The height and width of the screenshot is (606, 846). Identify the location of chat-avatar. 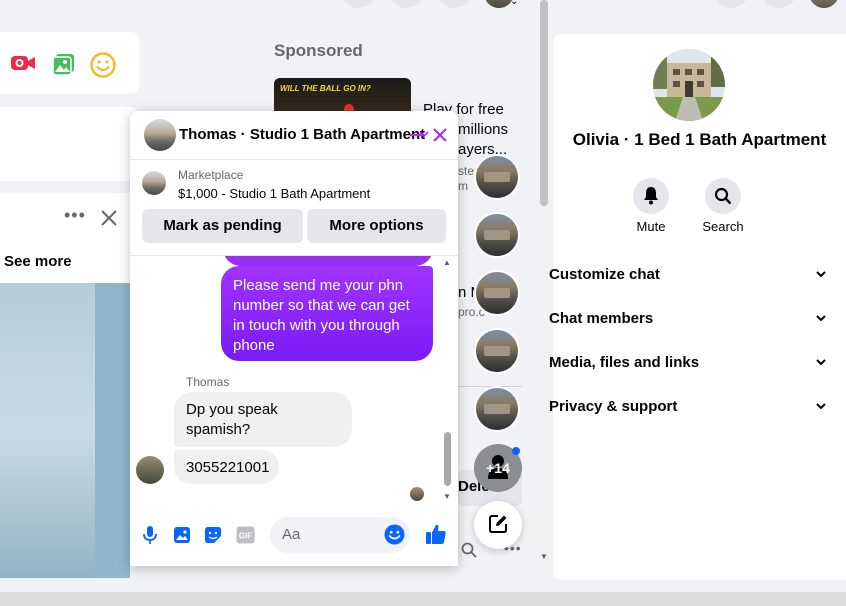
(160, 135).